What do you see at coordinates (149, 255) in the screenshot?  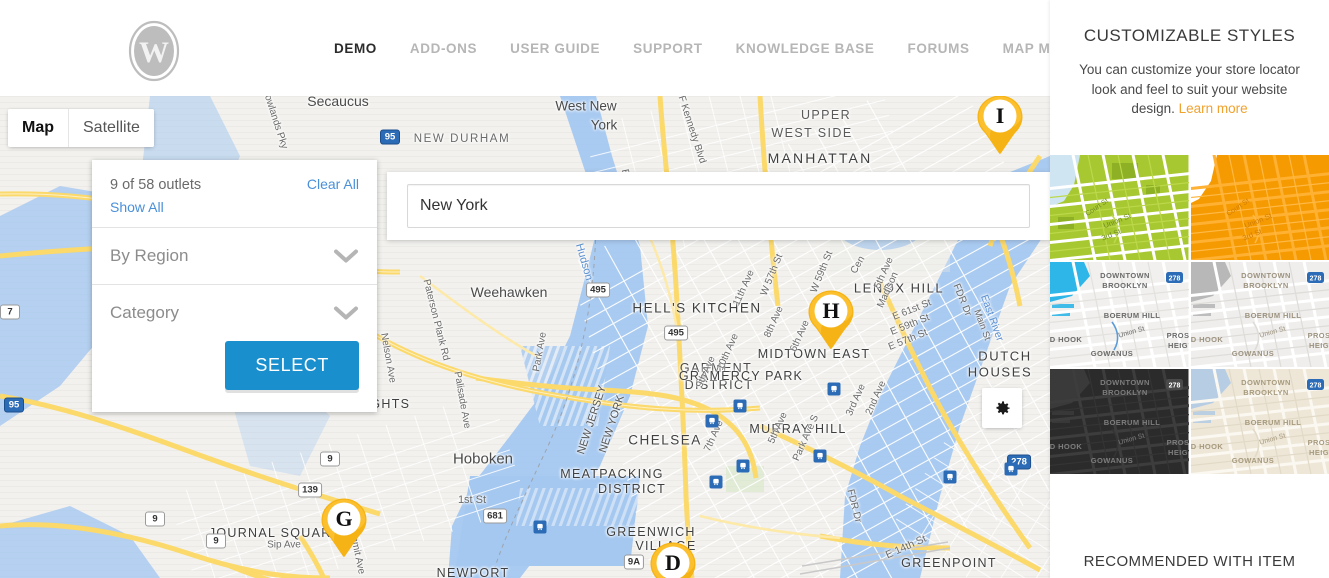 I see `filter-section-label: By Region` at bounding box center [149, 255].